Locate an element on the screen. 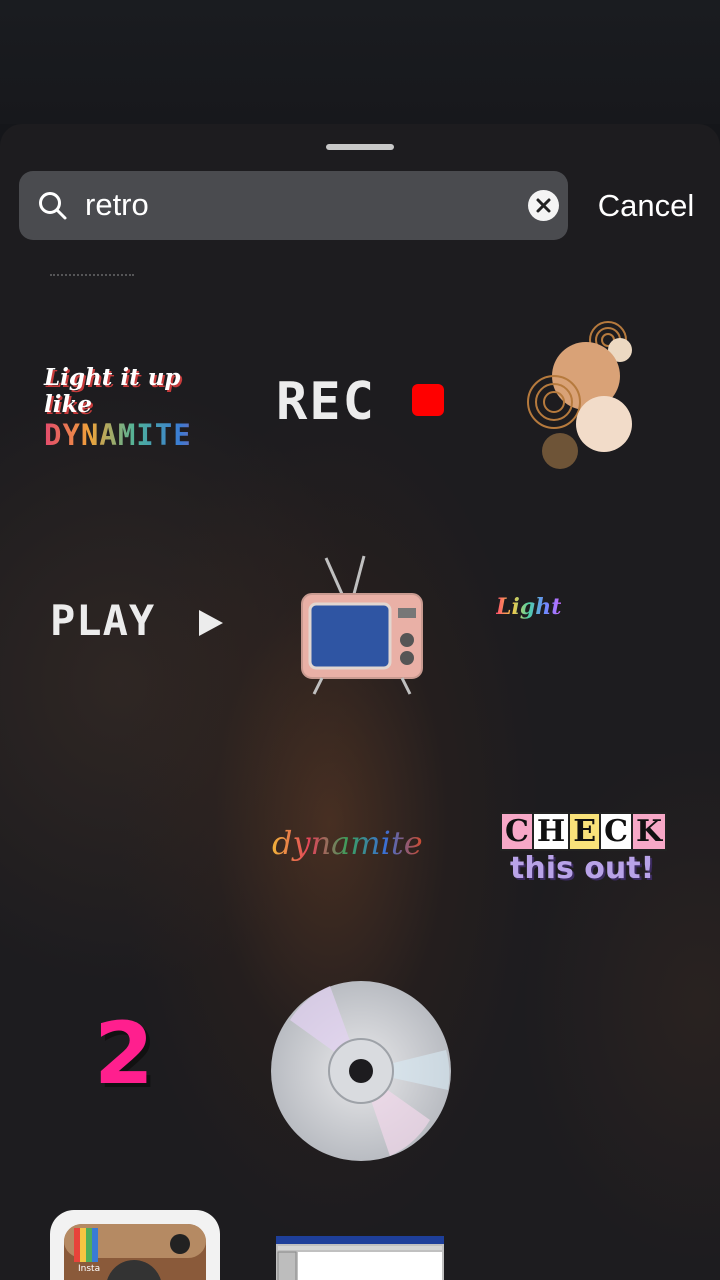  sticker-number: 2 is located at coordinates (134, 1059).